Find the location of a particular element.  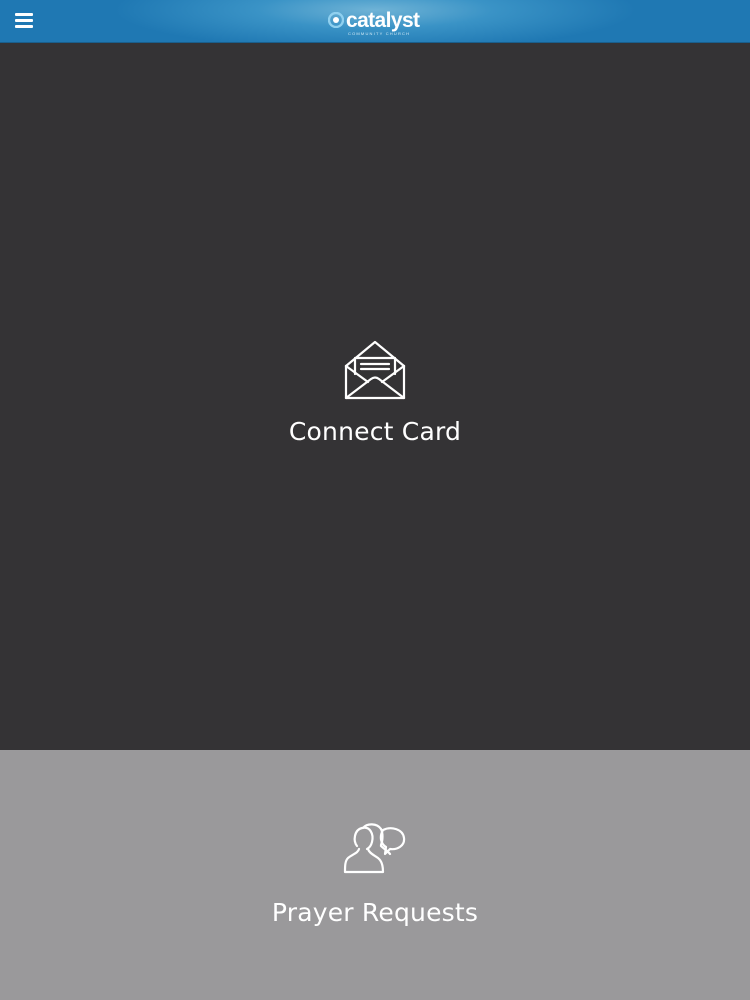

people-speech-bubble-icon is located at coordinates (374, 848).